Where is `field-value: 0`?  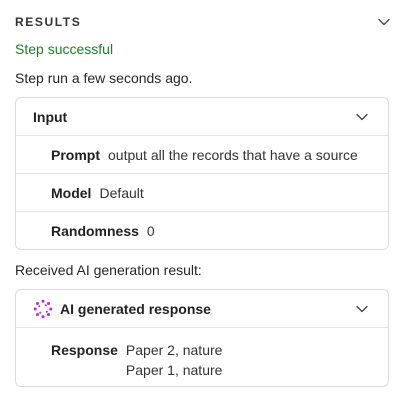 field-value: 0 is located at coordinates (150, 231).